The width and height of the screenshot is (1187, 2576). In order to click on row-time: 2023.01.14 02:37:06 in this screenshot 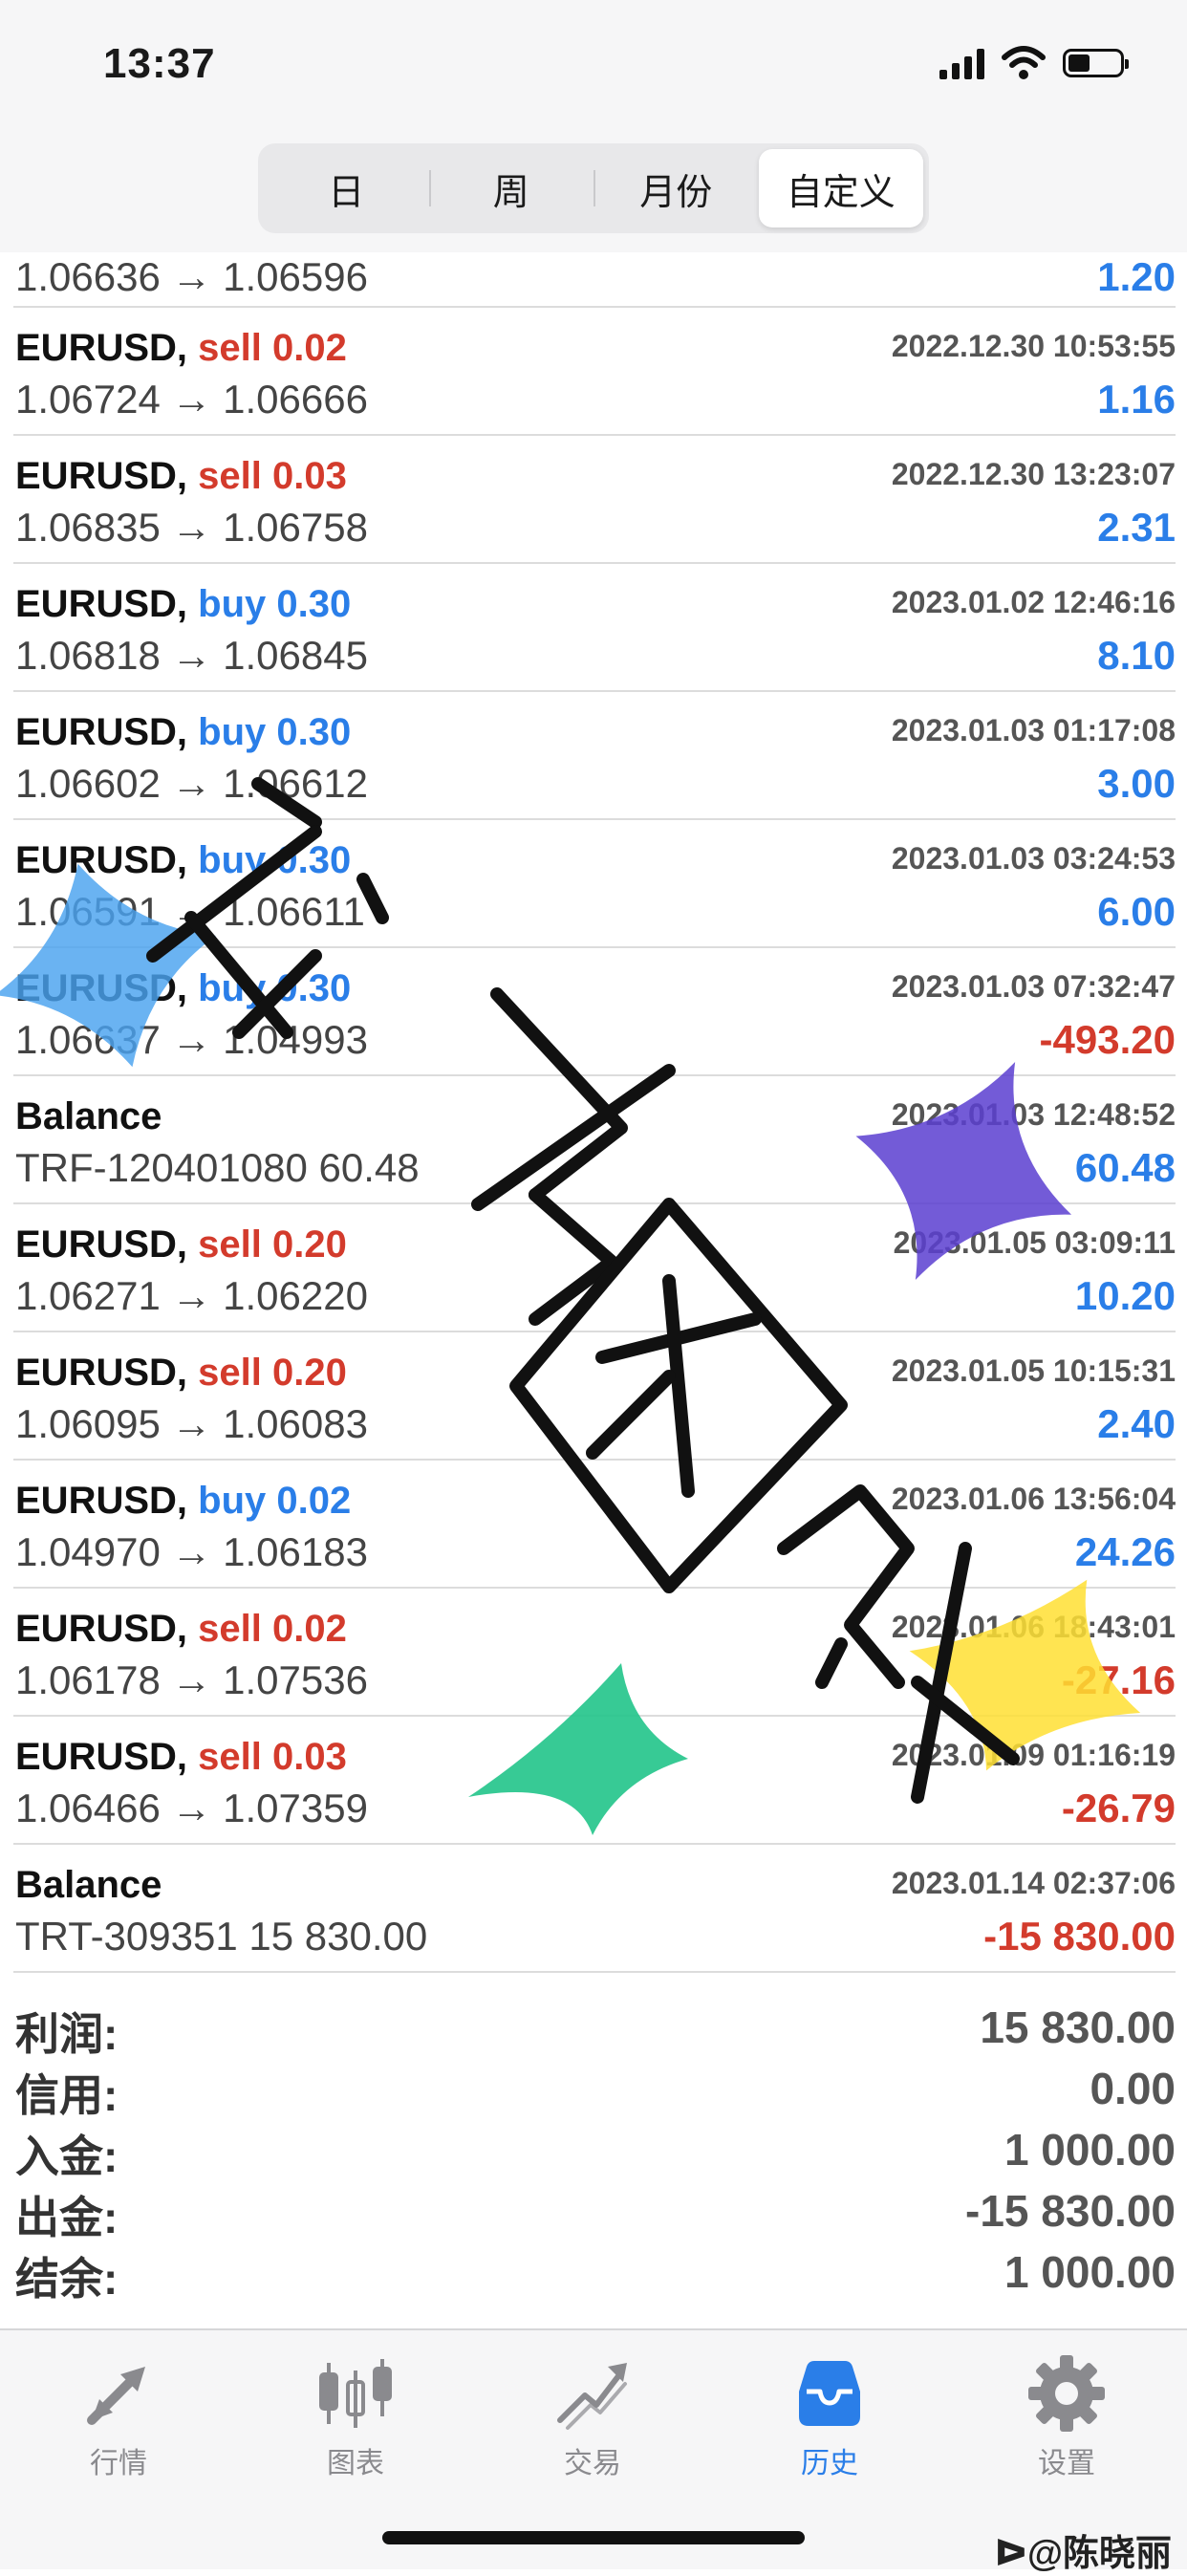, I will do `click(1033, 1883)`.